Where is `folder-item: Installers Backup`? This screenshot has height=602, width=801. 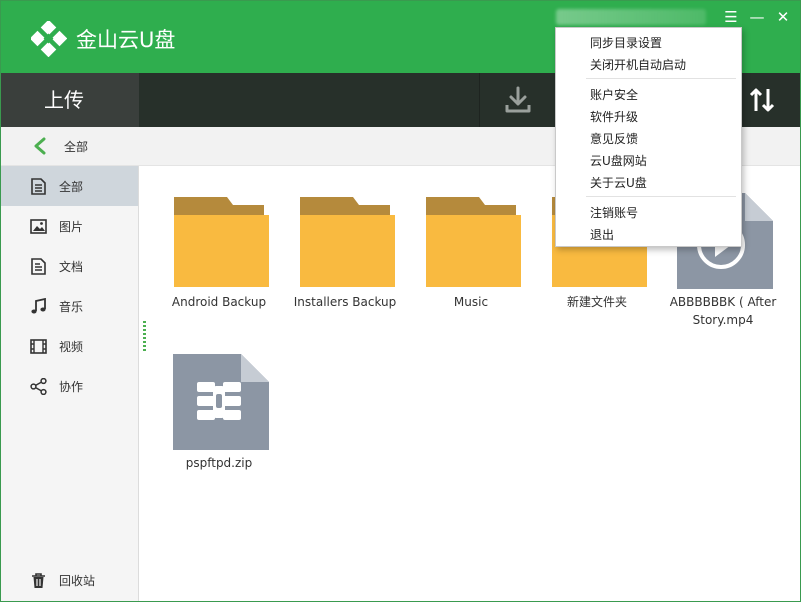
folder-item: Installers Backup is located at coordinates (345, 251).